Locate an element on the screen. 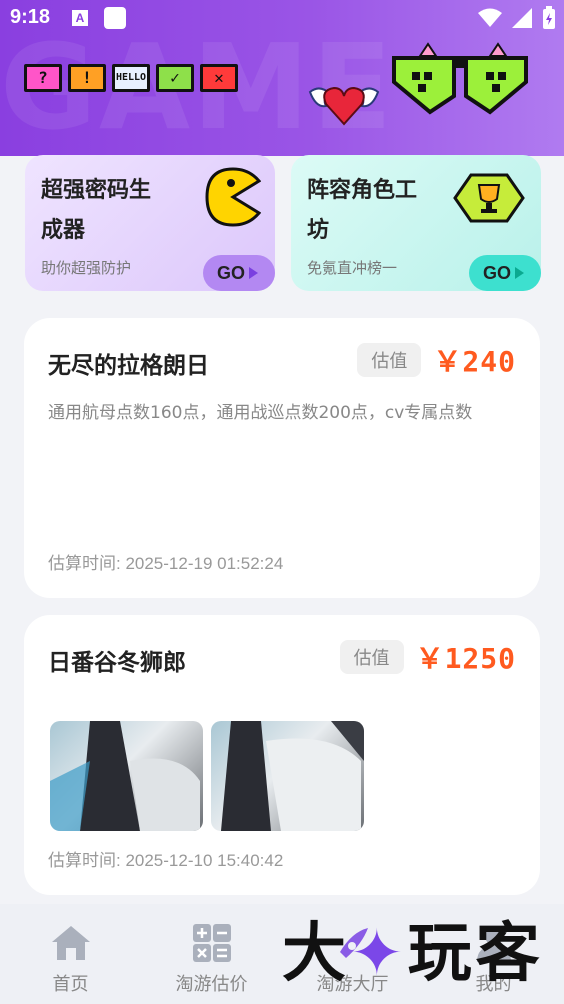 The width and height of the screenshot is (564, 1004). price-block: 估值 ￥240 is located at coordinates (436, 360).